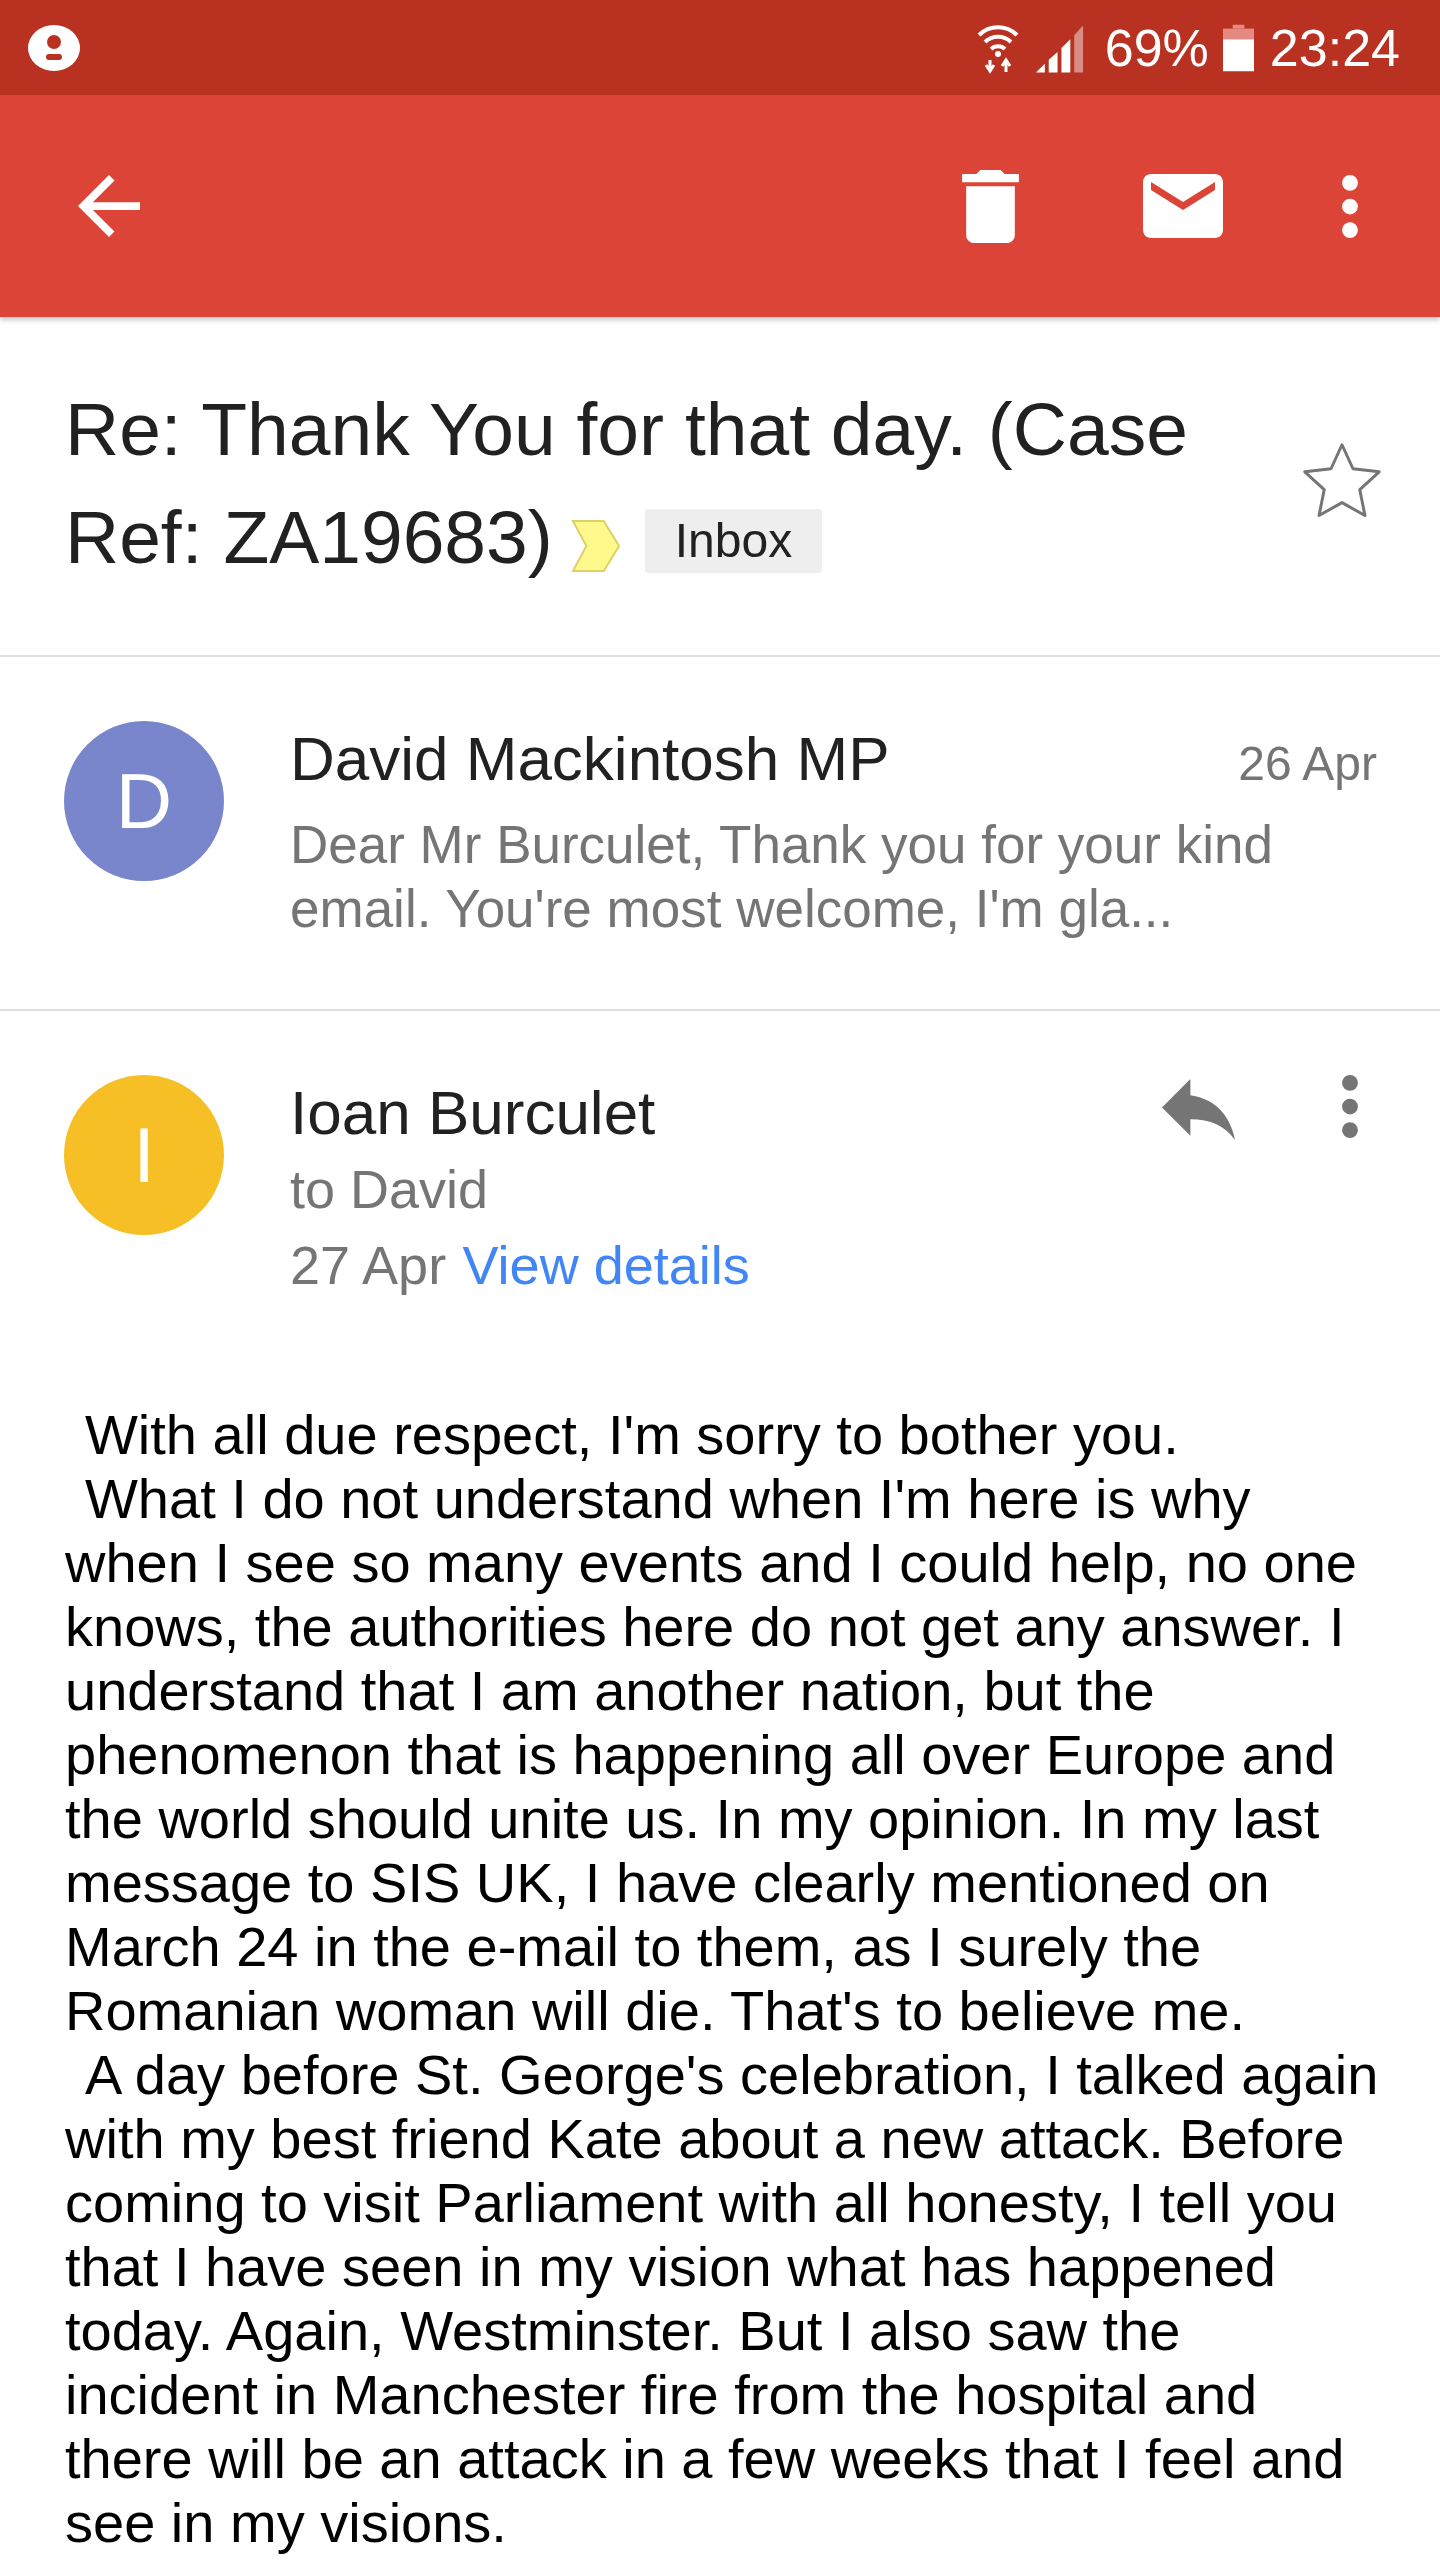 This screenshot has width=1440, height=2560. I want to click on envelope-icon, so click(1183, 206).